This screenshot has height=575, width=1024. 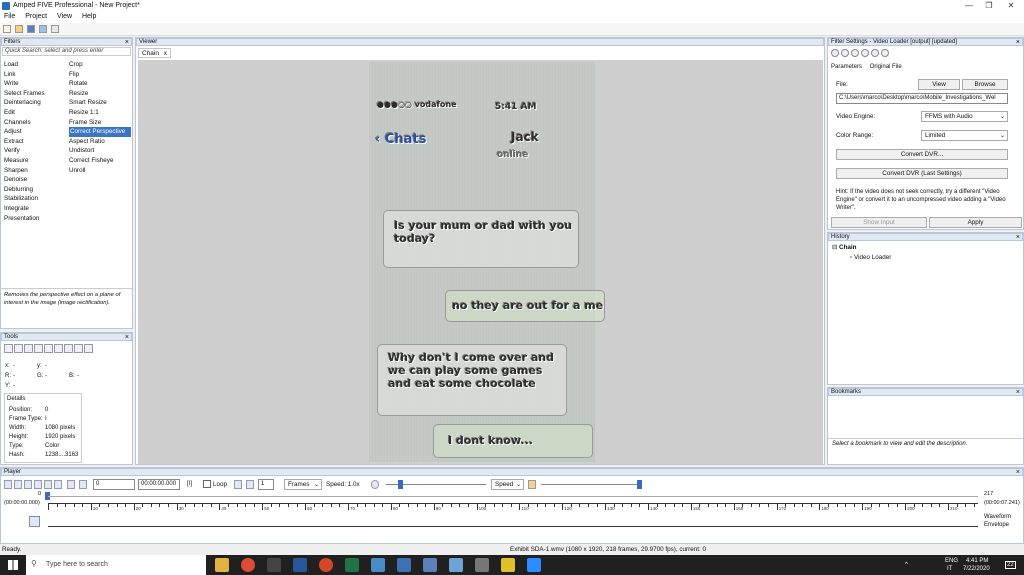 I want to click on pointer-tool-icon, so click(x=8, y=348).